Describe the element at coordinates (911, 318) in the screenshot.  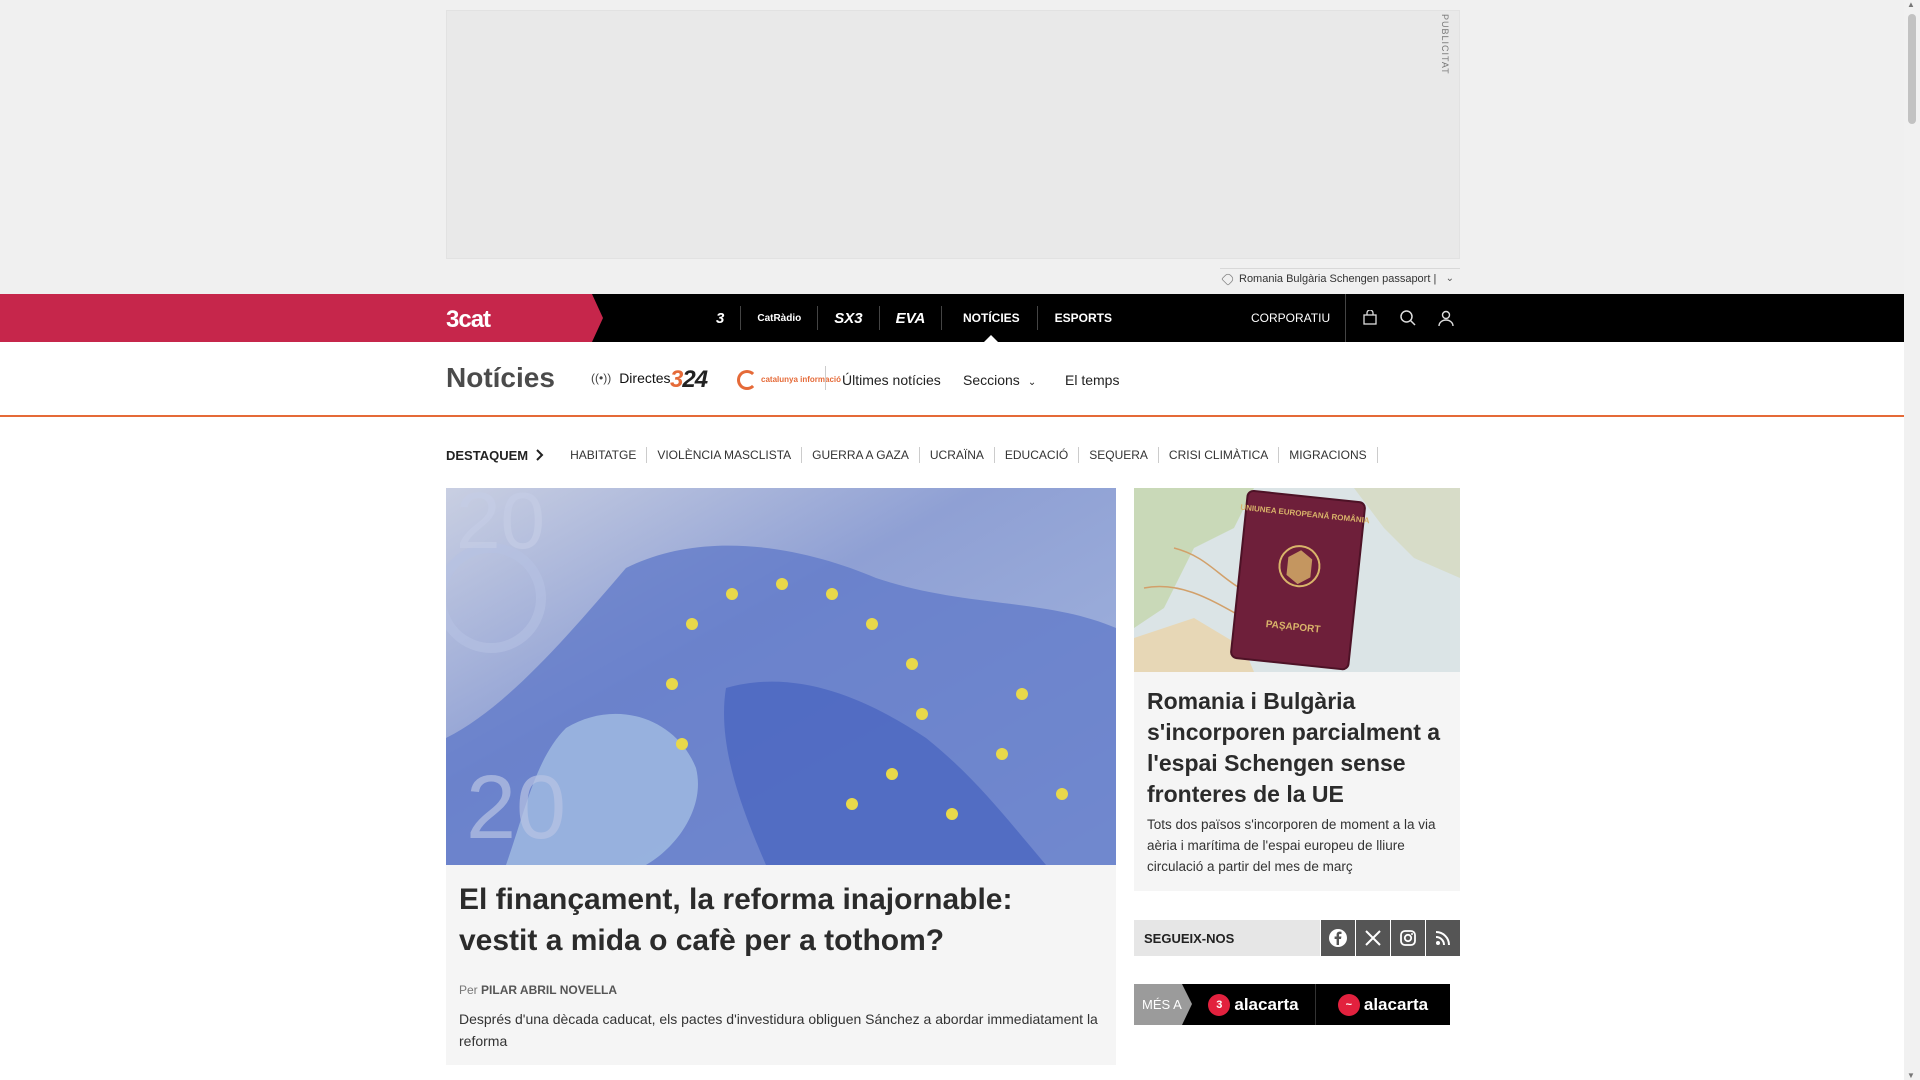
I see `brand-eva: EVA` at that location.